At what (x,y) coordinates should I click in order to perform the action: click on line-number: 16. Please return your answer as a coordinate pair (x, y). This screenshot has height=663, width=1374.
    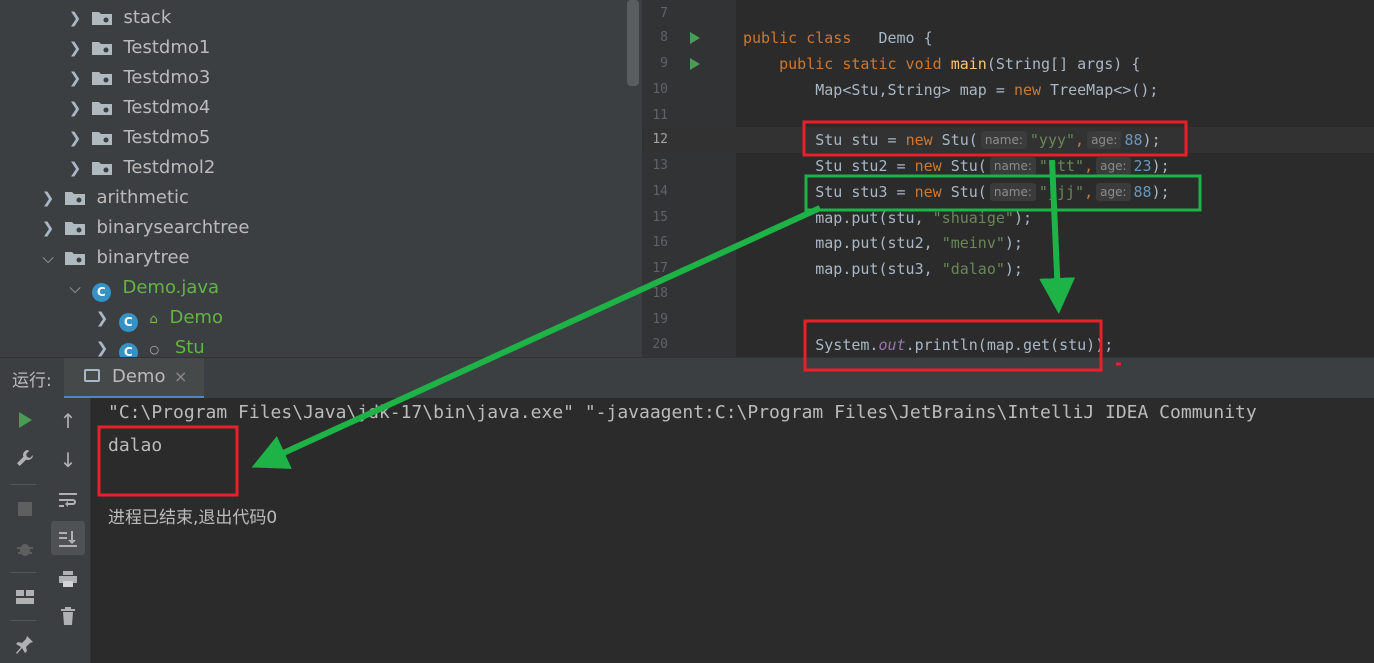
    Looking at the image, I should click on (660, 242).